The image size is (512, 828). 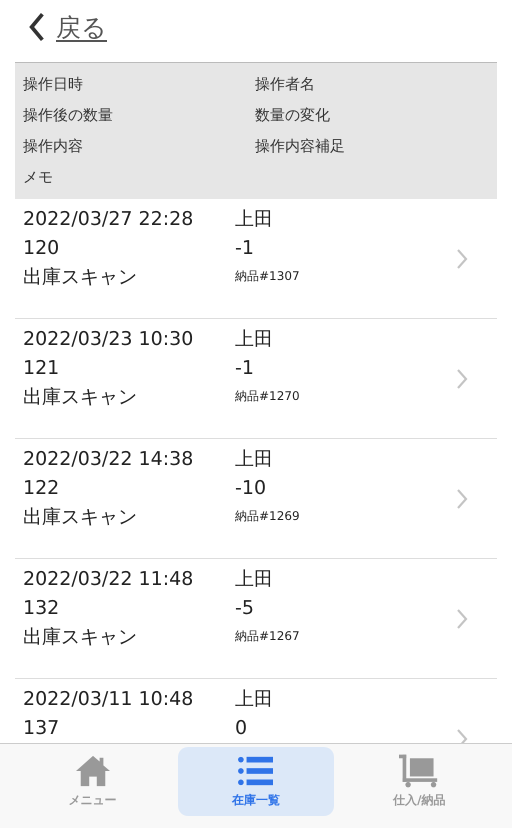 What do you see at coordinates (41, 247) in the screenshot?
I see `quantity-text: 120` at bounding box center [41, 247].